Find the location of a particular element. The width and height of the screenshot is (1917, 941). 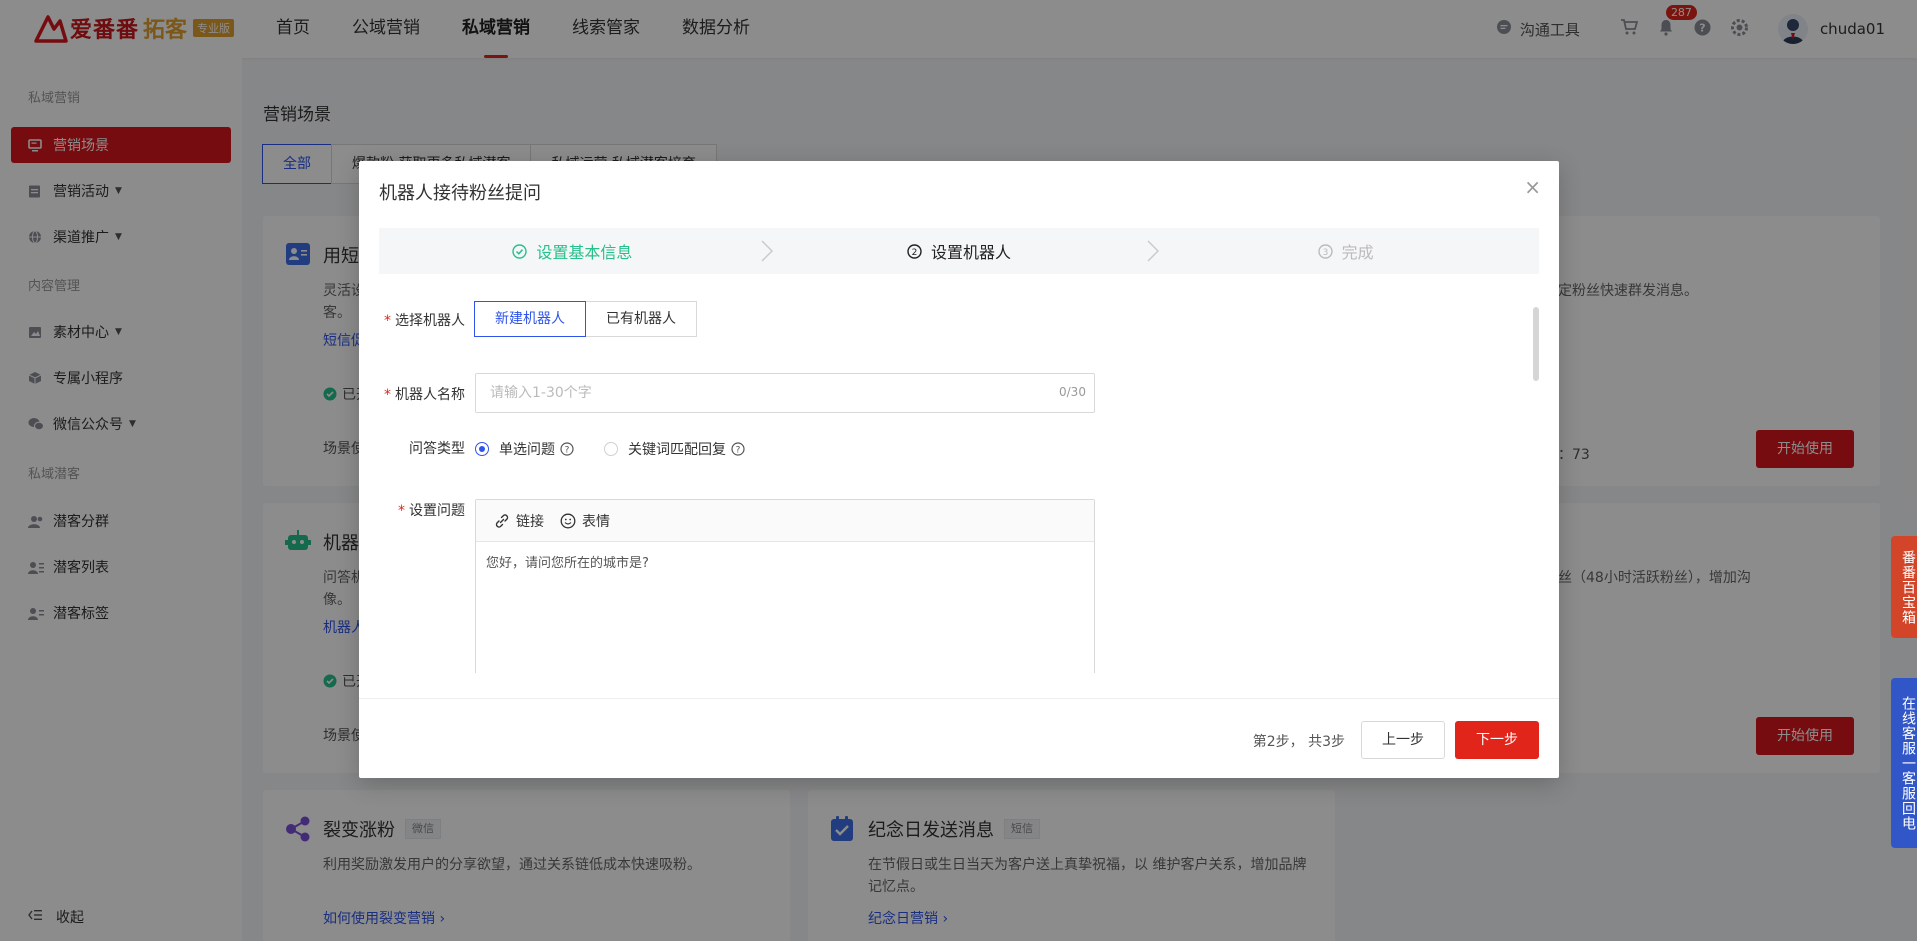

step-robot: 2 设置机器人 is located at coordinates (963, 251).